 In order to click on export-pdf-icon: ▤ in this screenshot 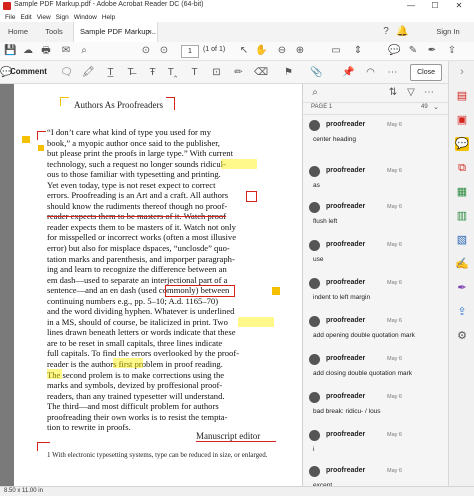, I will do `click(462, 96)`.